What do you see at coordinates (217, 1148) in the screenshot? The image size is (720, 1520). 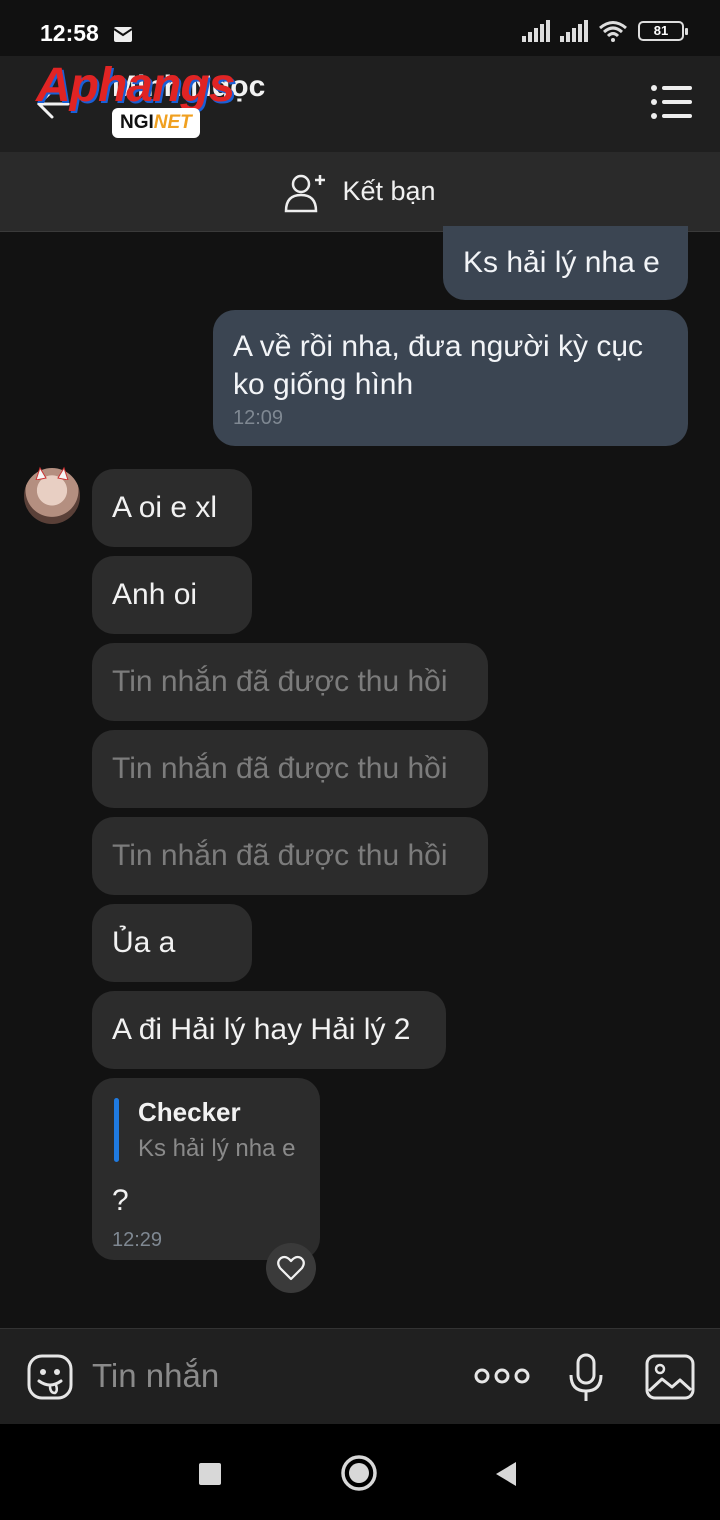 I see `quote-text: Ks hải lý nha e` at bounding box center [217, 1148].